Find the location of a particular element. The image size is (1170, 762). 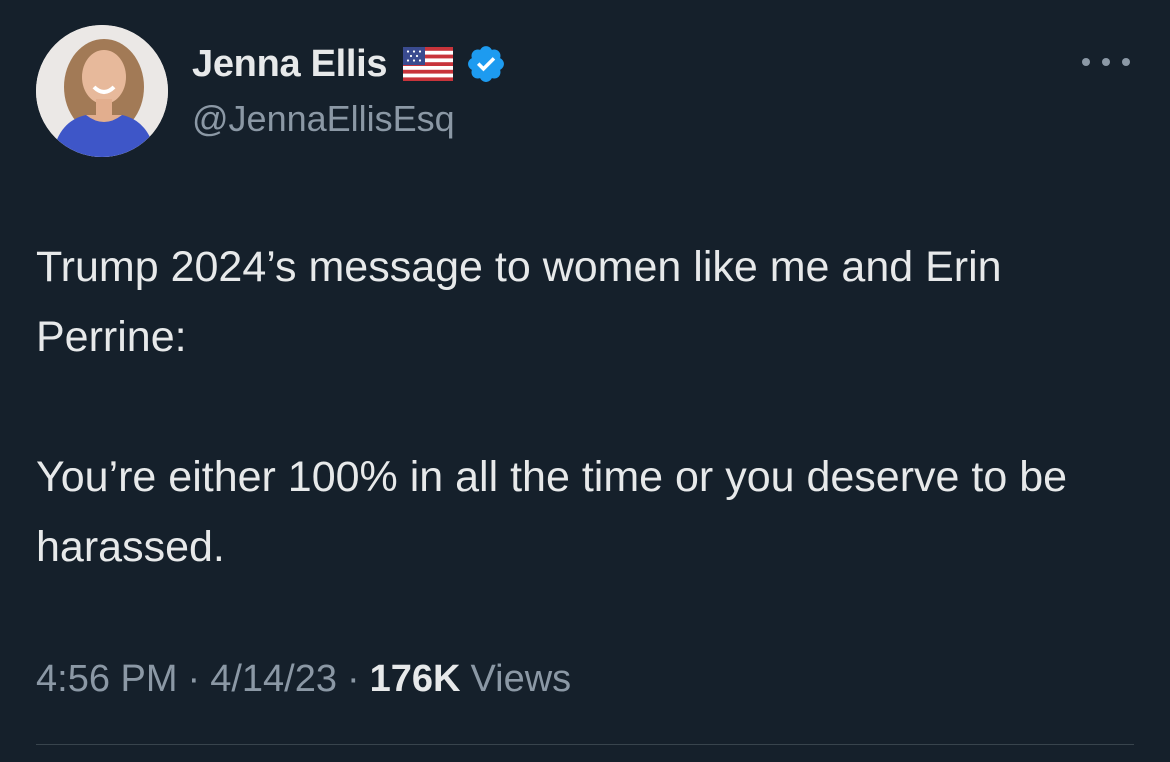

tweet-meta: 4:56 PM · 4/14/23 · 176K Views is located at coordinates (303, 679).